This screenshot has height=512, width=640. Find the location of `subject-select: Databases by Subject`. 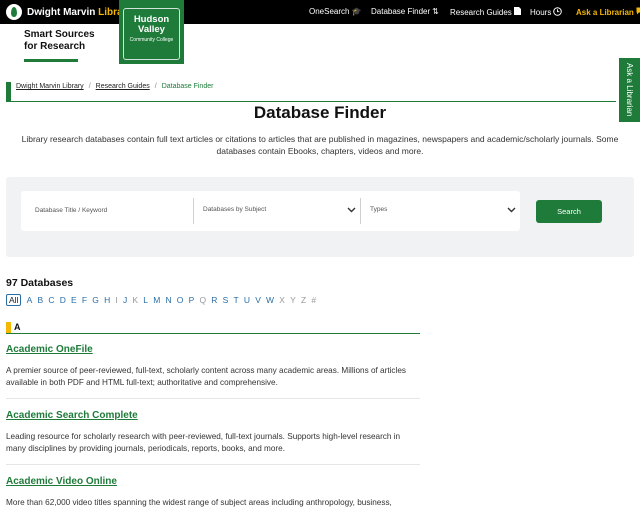

subject-select: Databases by Subject is located at coordinates (277, 211).